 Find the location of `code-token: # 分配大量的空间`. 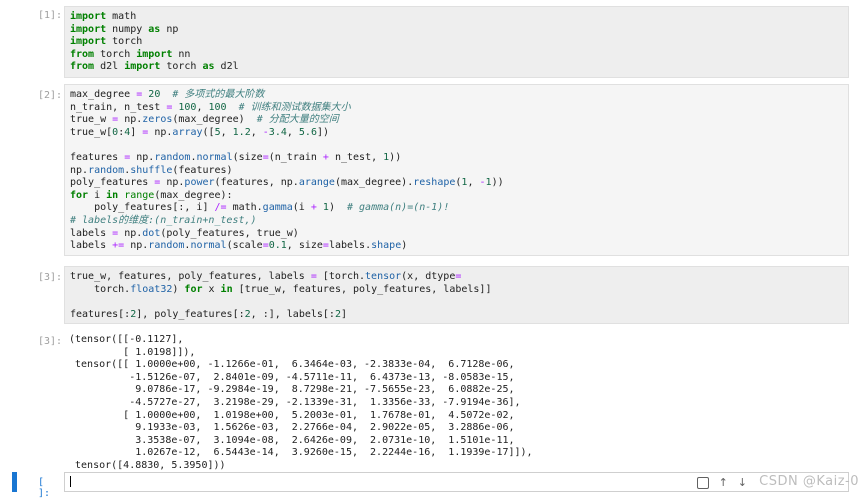

code-token: # 分配大量的空间 is located at coordinates (297, 120).